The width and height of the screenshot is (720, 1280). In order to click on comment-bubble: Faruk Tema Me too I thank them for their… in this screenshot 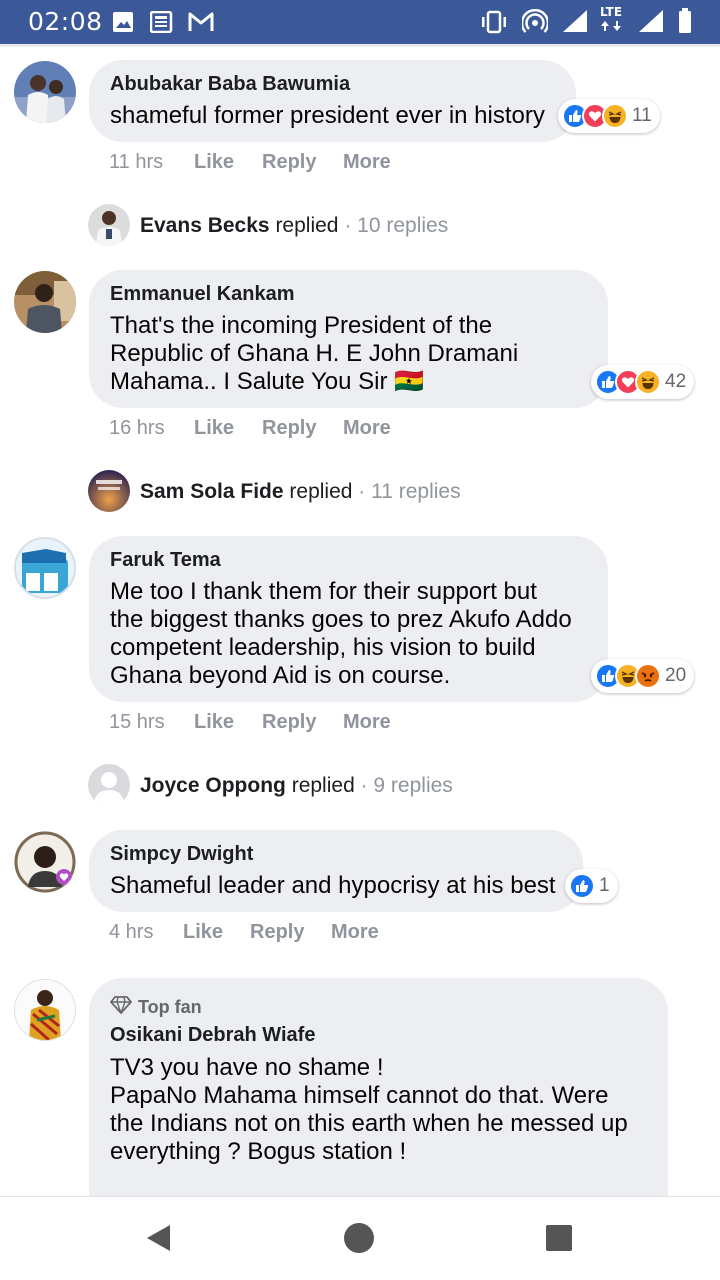, I will do `click(348, 619)`.